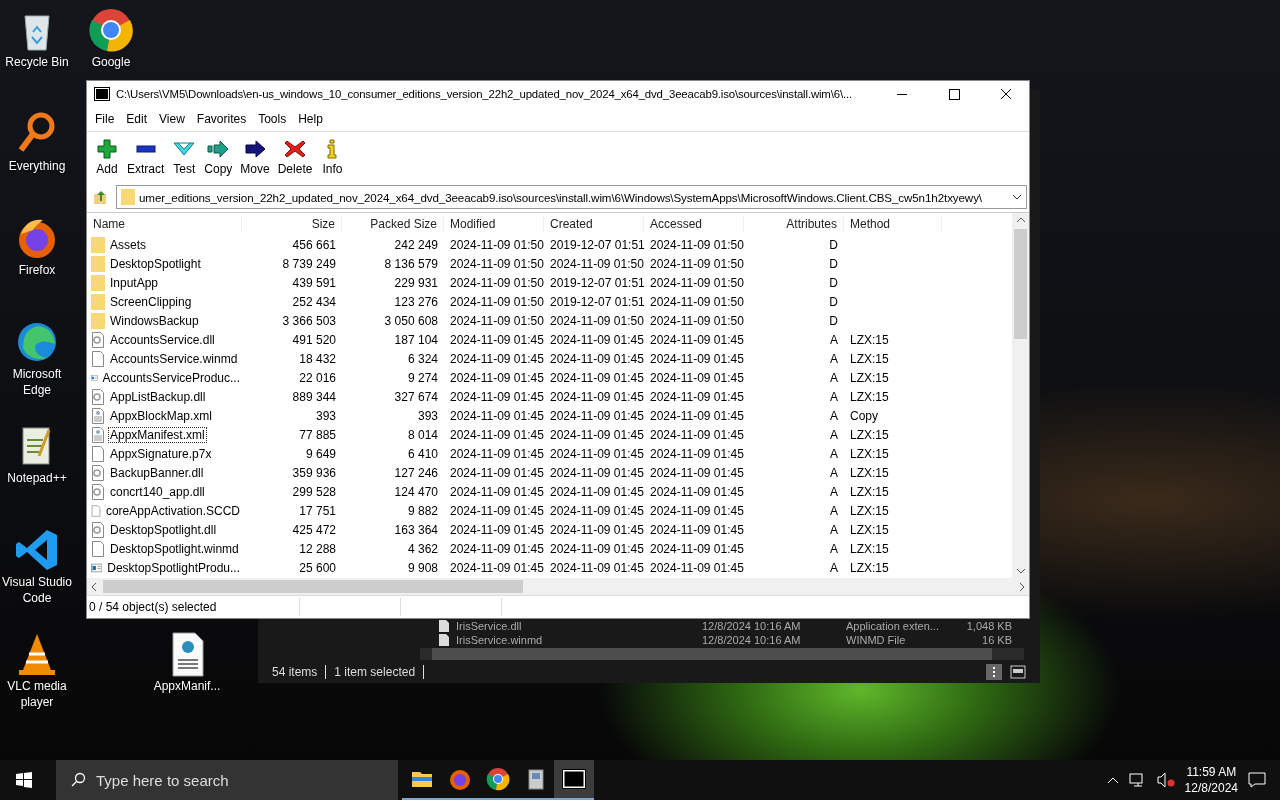  I want to click on address-field: umer_editions_version_22h2_updated_nov_2024_x64_dvd_3eeacab9.iso\sources\install.wim\6\Windows\SystemApps\MicrosoftWindows.Client.CBS_cw5n1h2txyewy\, so click(571, 197).